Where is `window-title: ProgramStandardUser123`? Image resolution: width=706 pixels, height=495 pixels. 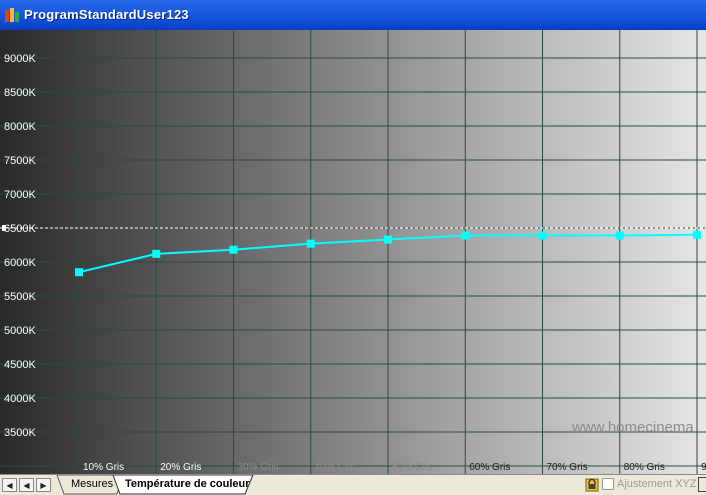 window-title: ProgramStandardUser123 is located at coordinates (106, 14).